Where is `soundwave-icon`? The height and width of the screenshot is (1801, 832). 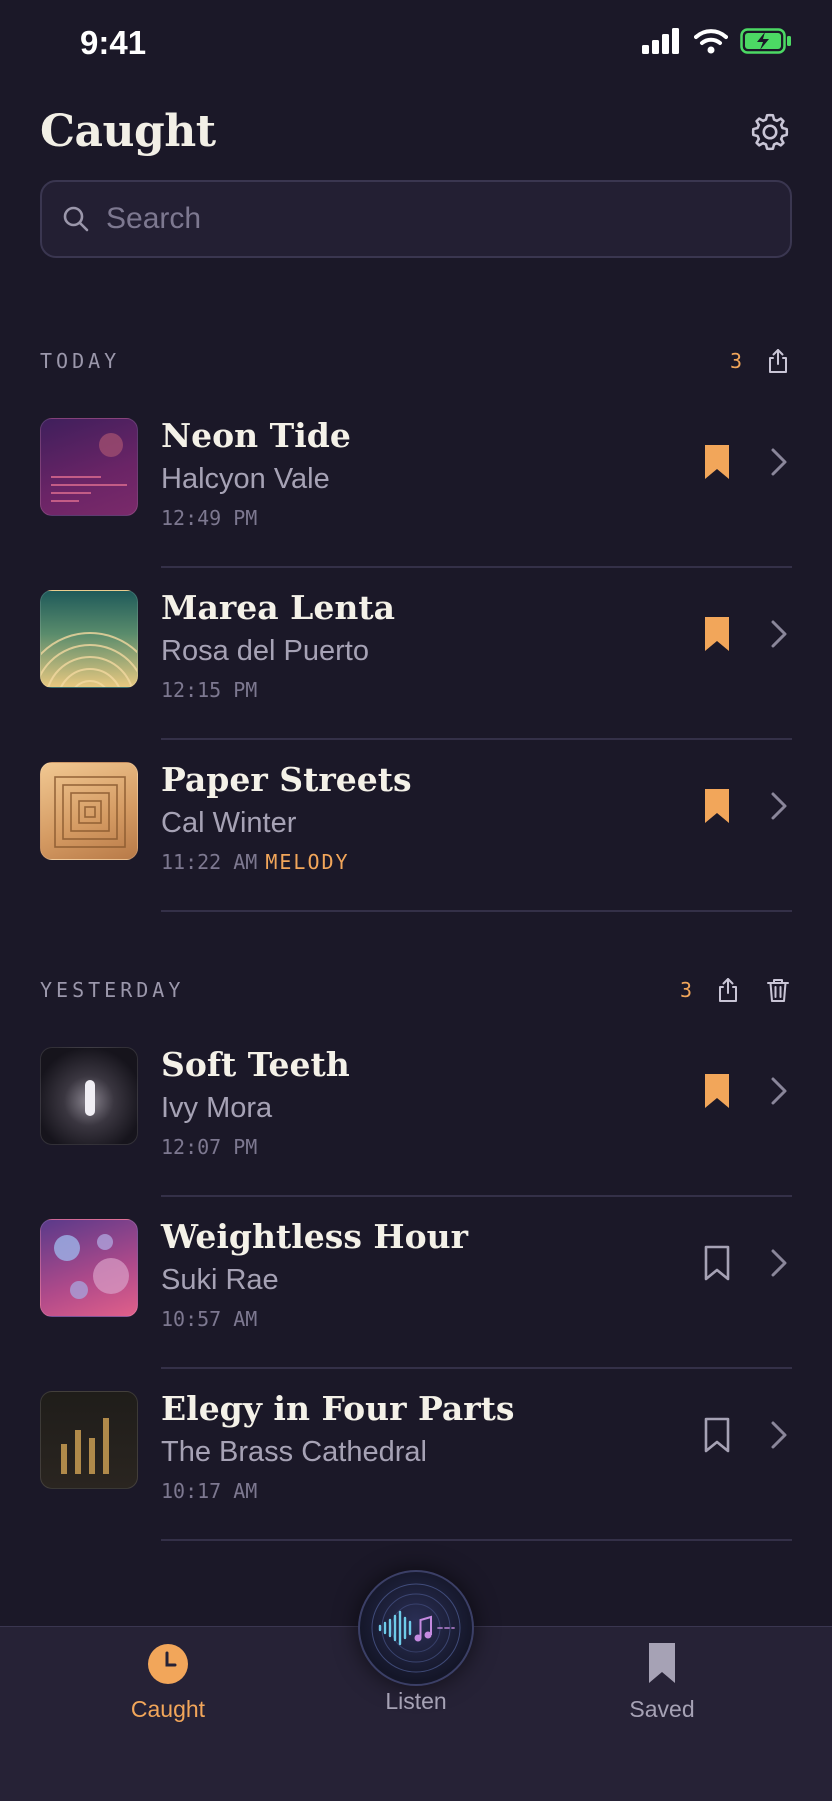
soundwave-icon is located at coordinates (416, 1628).